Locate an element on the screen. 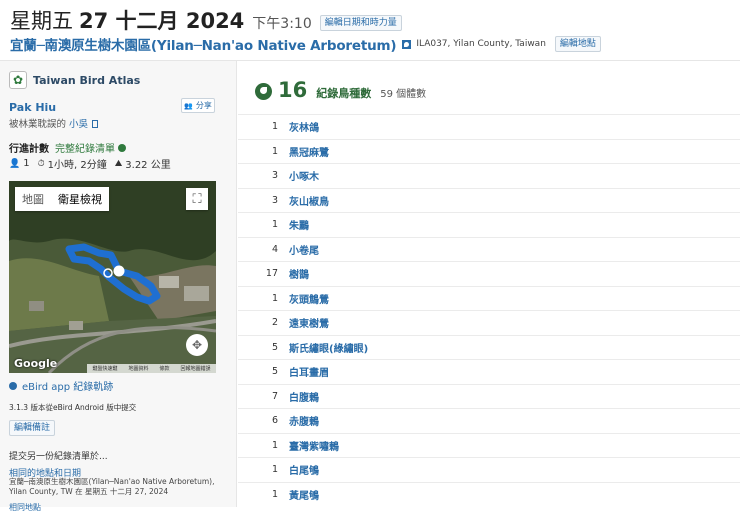 This screenshot has height=513, width=740. date-row: 星期五 27 十二月 2024 下午3:10 編輯日期和時力量 is located at coordinates (206, 20).